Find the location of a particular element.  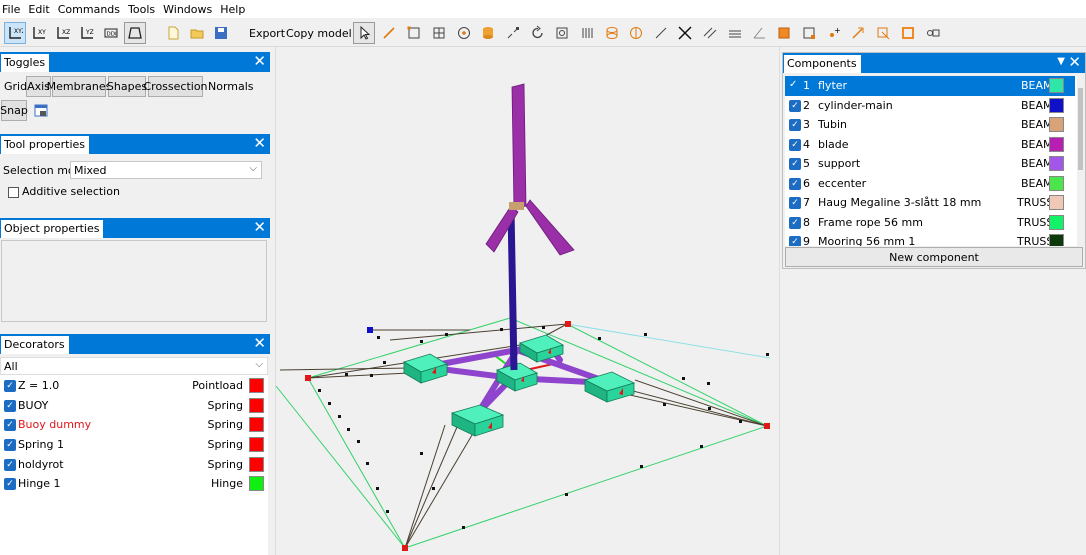

component-row: ✓ 7 Haug Megaline 3-slått 18 mm TRUSS is located at coordinates (930, 203).